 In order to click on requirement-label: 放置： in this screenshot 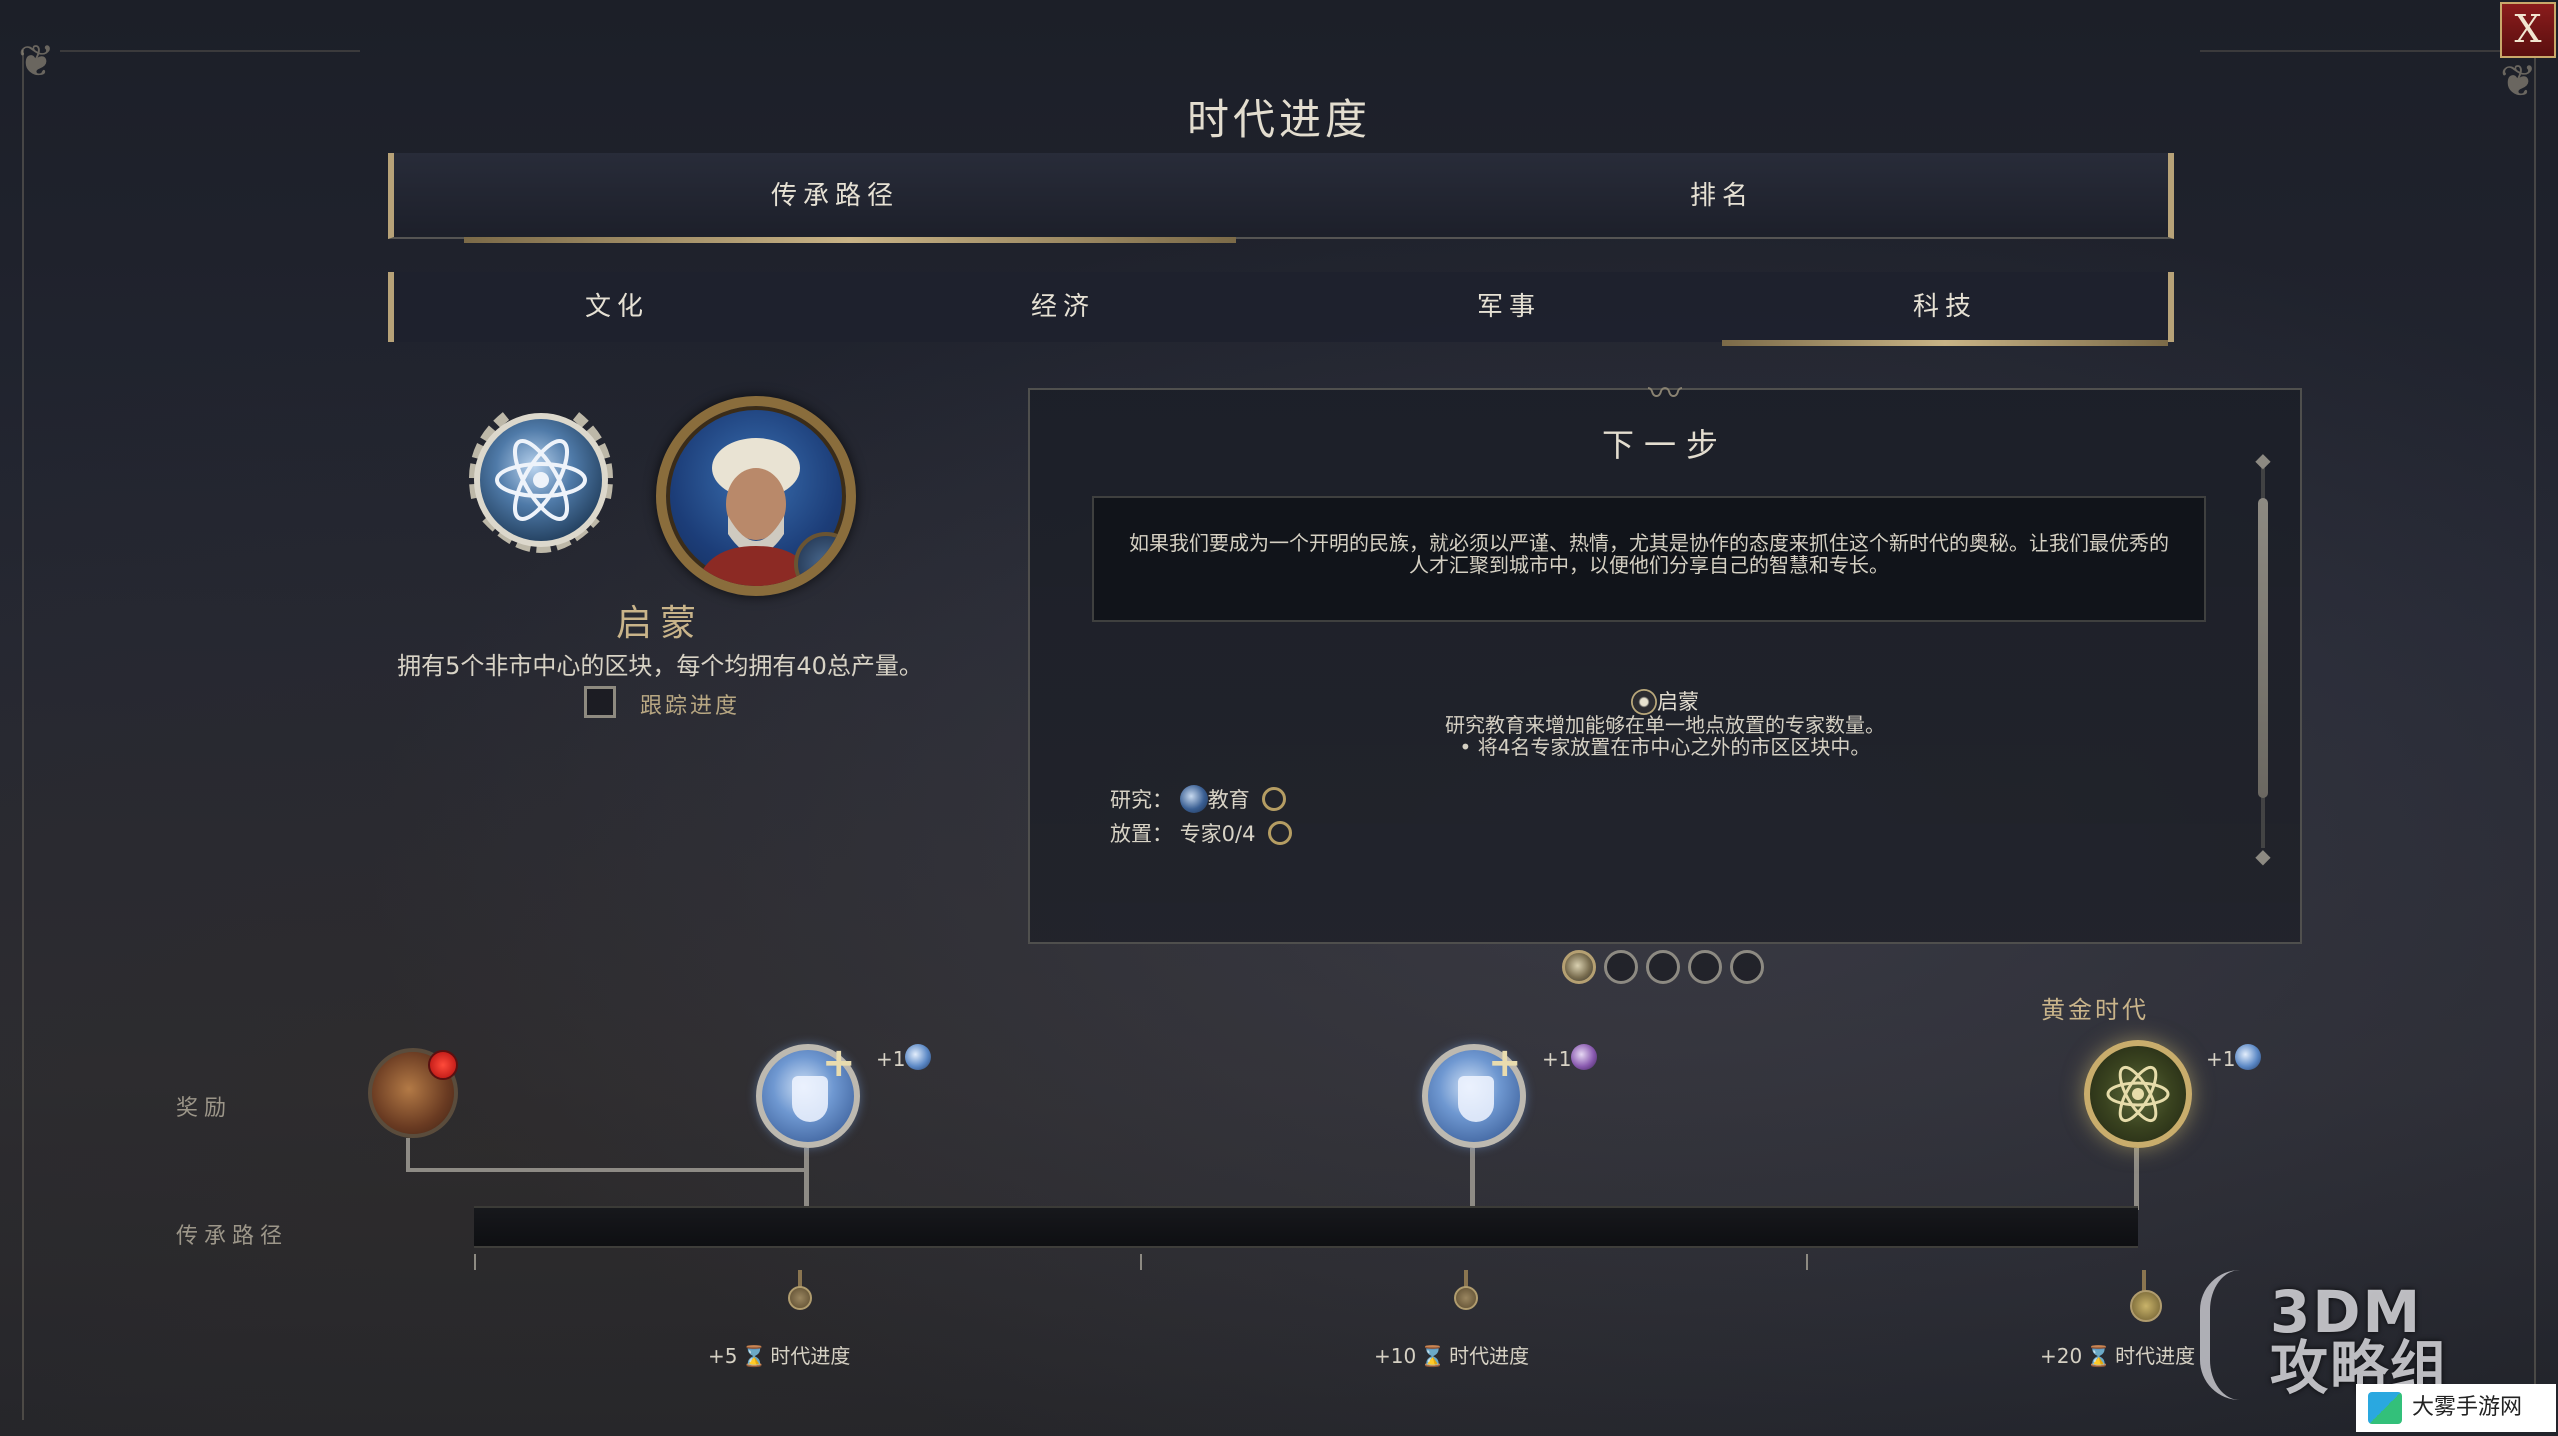, I will do `click(1141, 834)`.